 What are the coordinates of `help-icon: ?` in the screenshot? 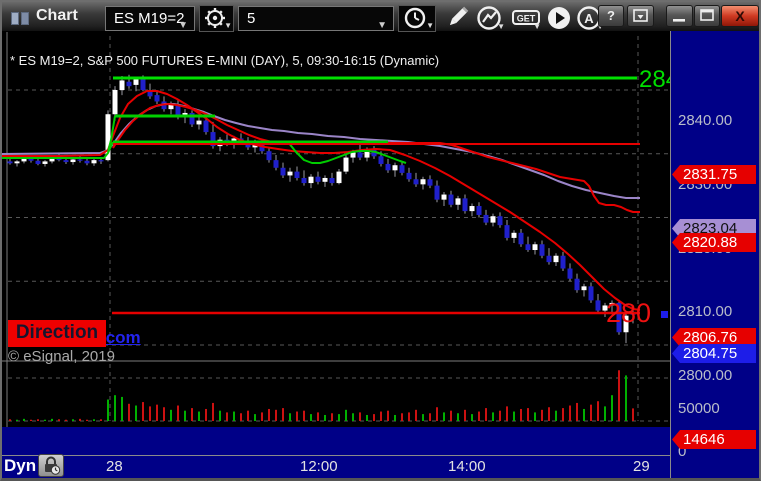 It's located at (611, 15).